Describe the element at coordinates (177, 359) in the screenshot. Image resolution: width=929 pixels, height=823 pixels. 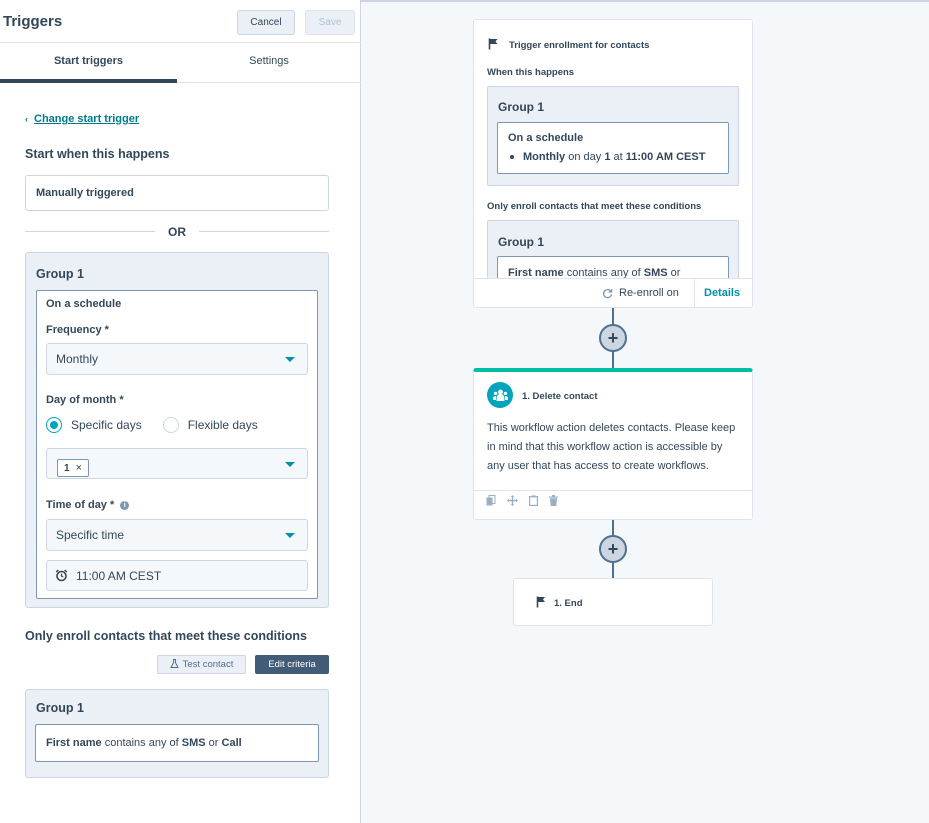
I see `frequency-select: Monthly` at that location.